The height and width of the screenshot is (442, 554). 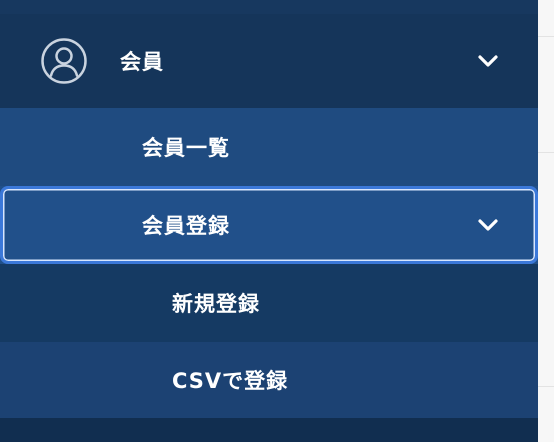 I want to click on sidebar-item-label: 会員登録, so click(x=186, y=226).